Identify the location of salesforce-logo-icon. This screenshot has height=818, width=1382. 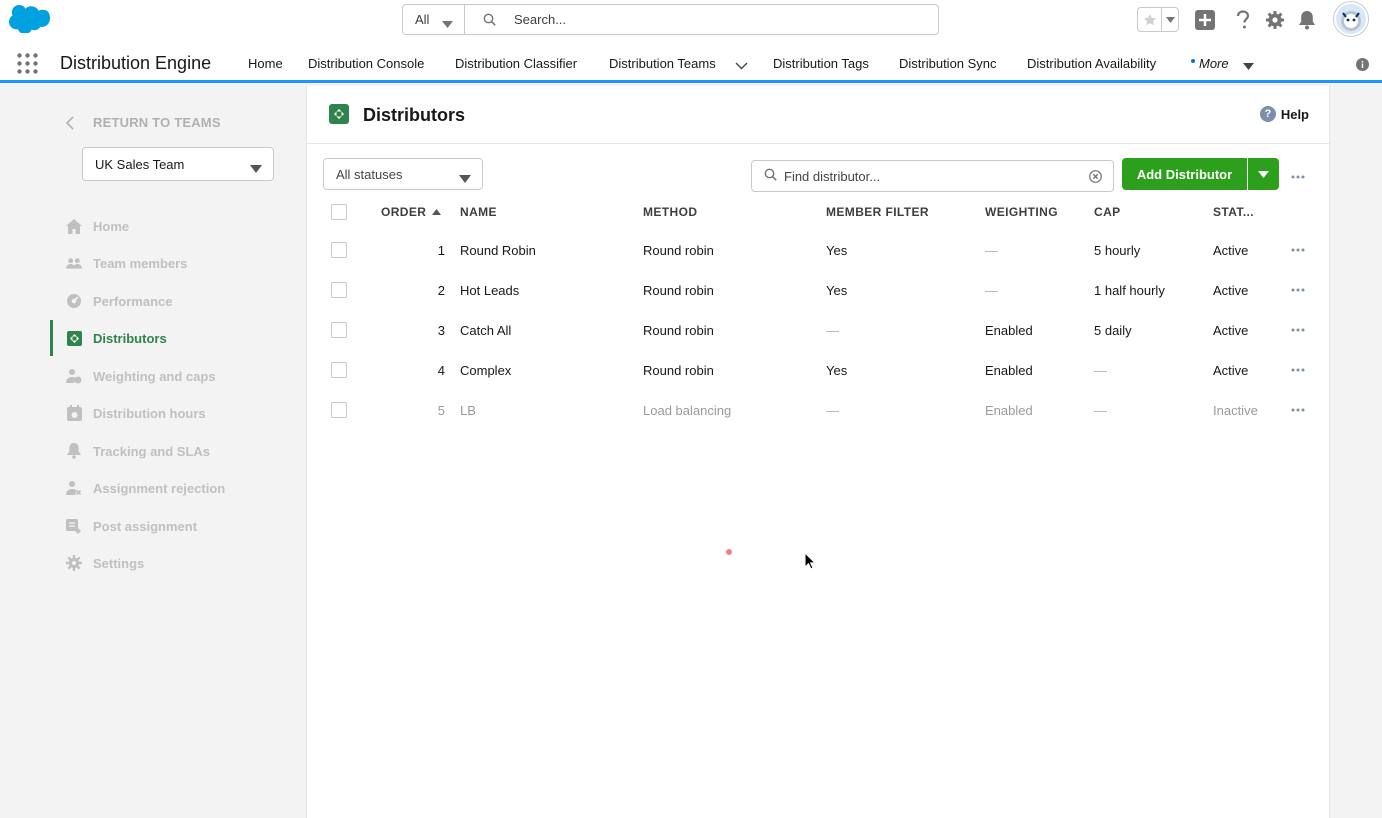
(29, 19).